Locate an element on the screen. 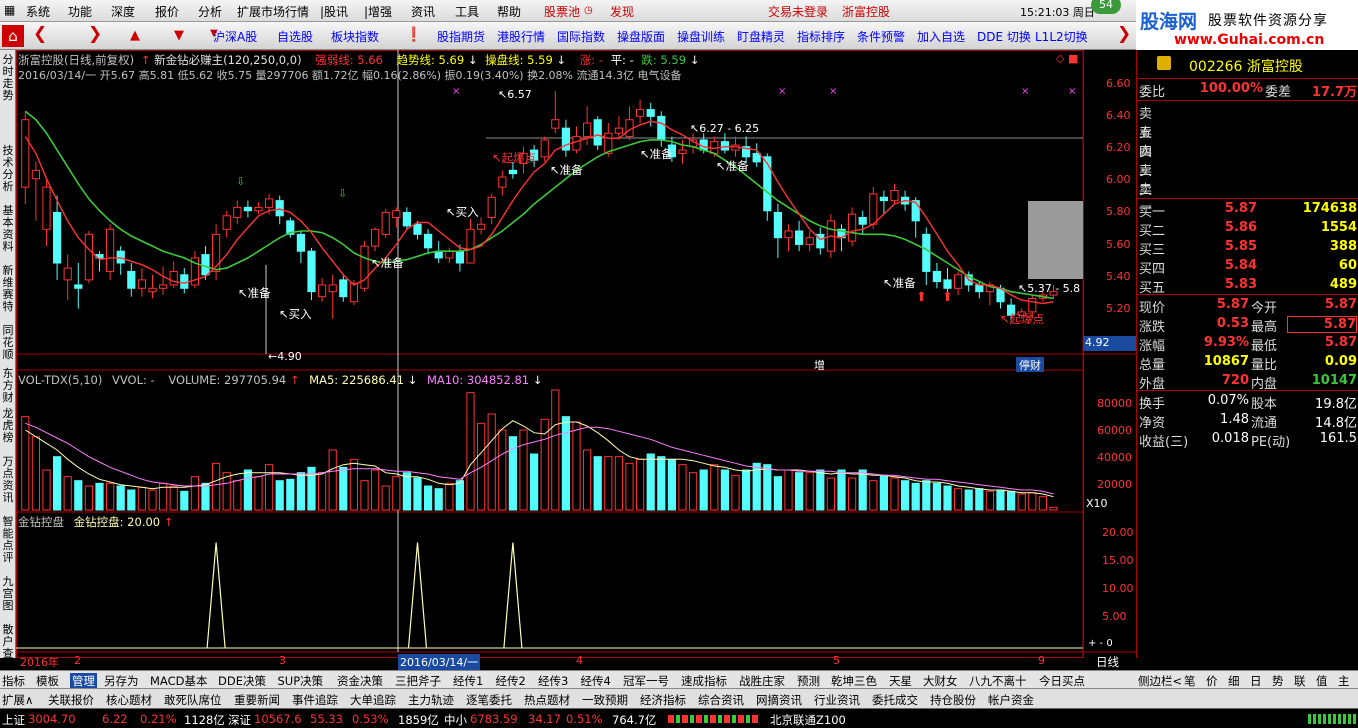  side-tab-1: 笔 is located at coordinates (1190, 681).